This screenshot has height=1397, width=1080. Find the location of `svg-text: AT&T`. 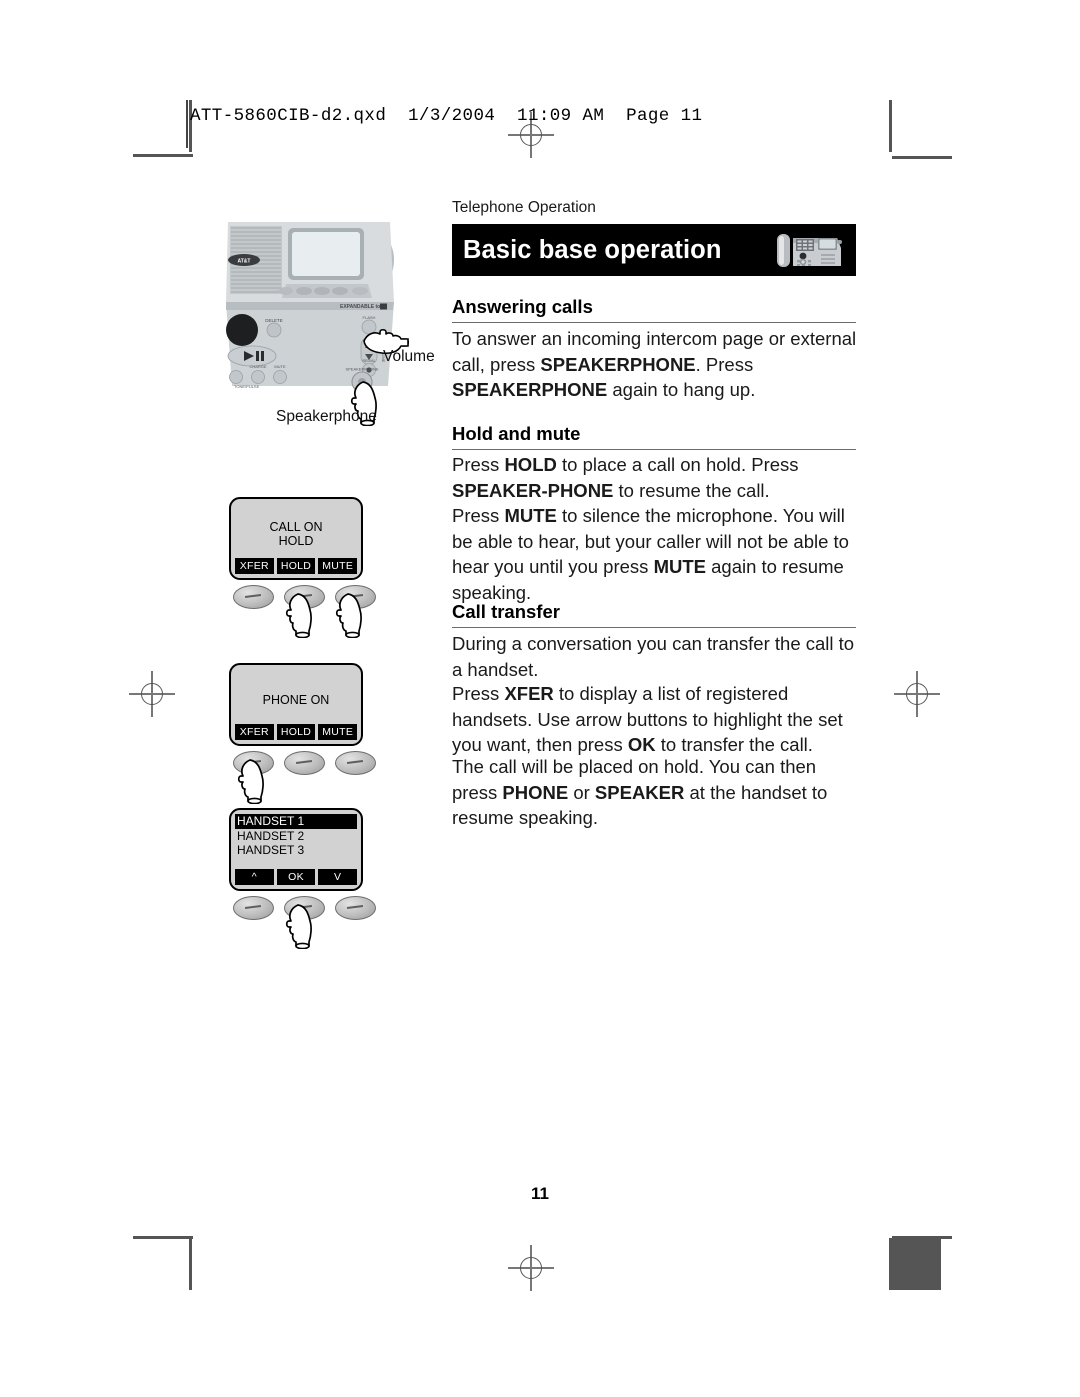

svg-text: AT&T is located at coordinates (244, 262).